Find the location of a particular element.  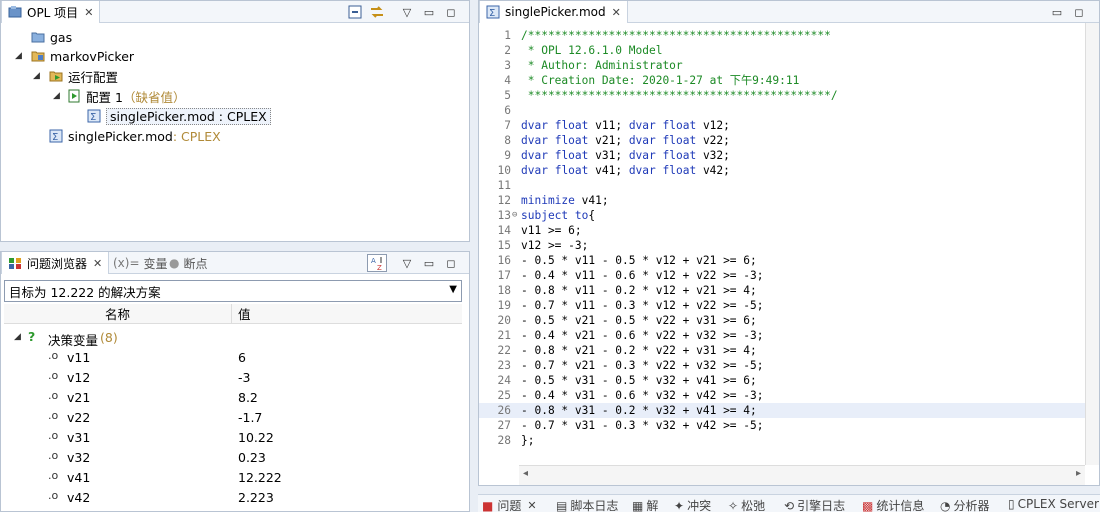

line-number: 8 is located at coordinates (507, 140).